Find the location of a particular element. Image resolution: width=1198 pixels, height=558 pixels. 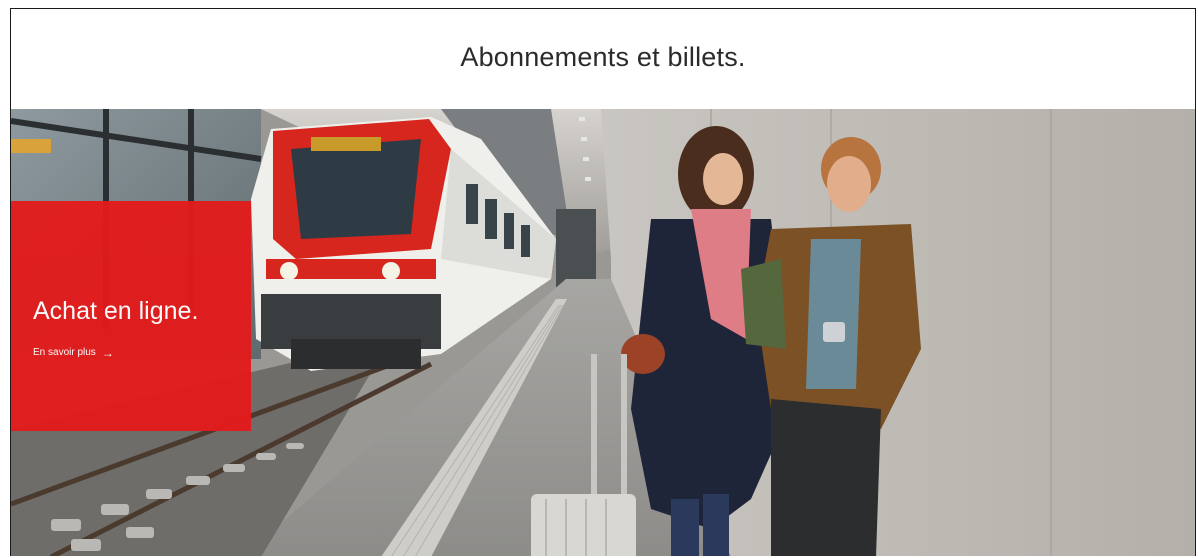

promo-card: Achat en ligne. En savoir plus → is located at coordinates (131, 316).